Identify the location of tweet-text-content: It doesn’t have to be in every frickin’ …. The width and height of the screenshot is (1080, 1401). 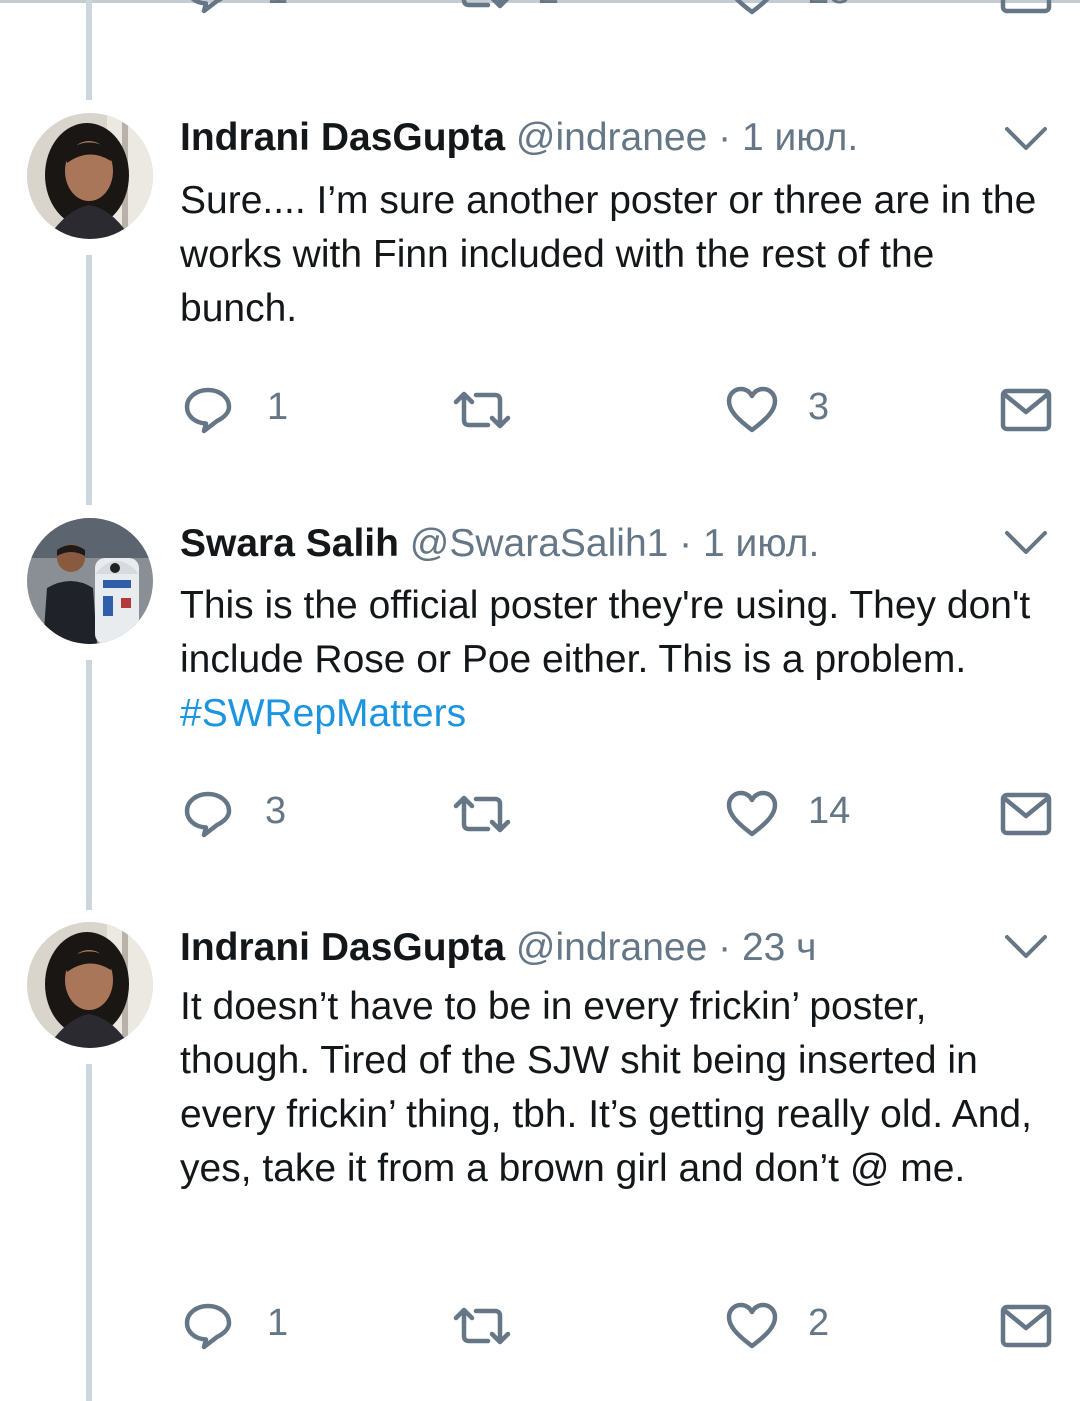
(606, 1087).